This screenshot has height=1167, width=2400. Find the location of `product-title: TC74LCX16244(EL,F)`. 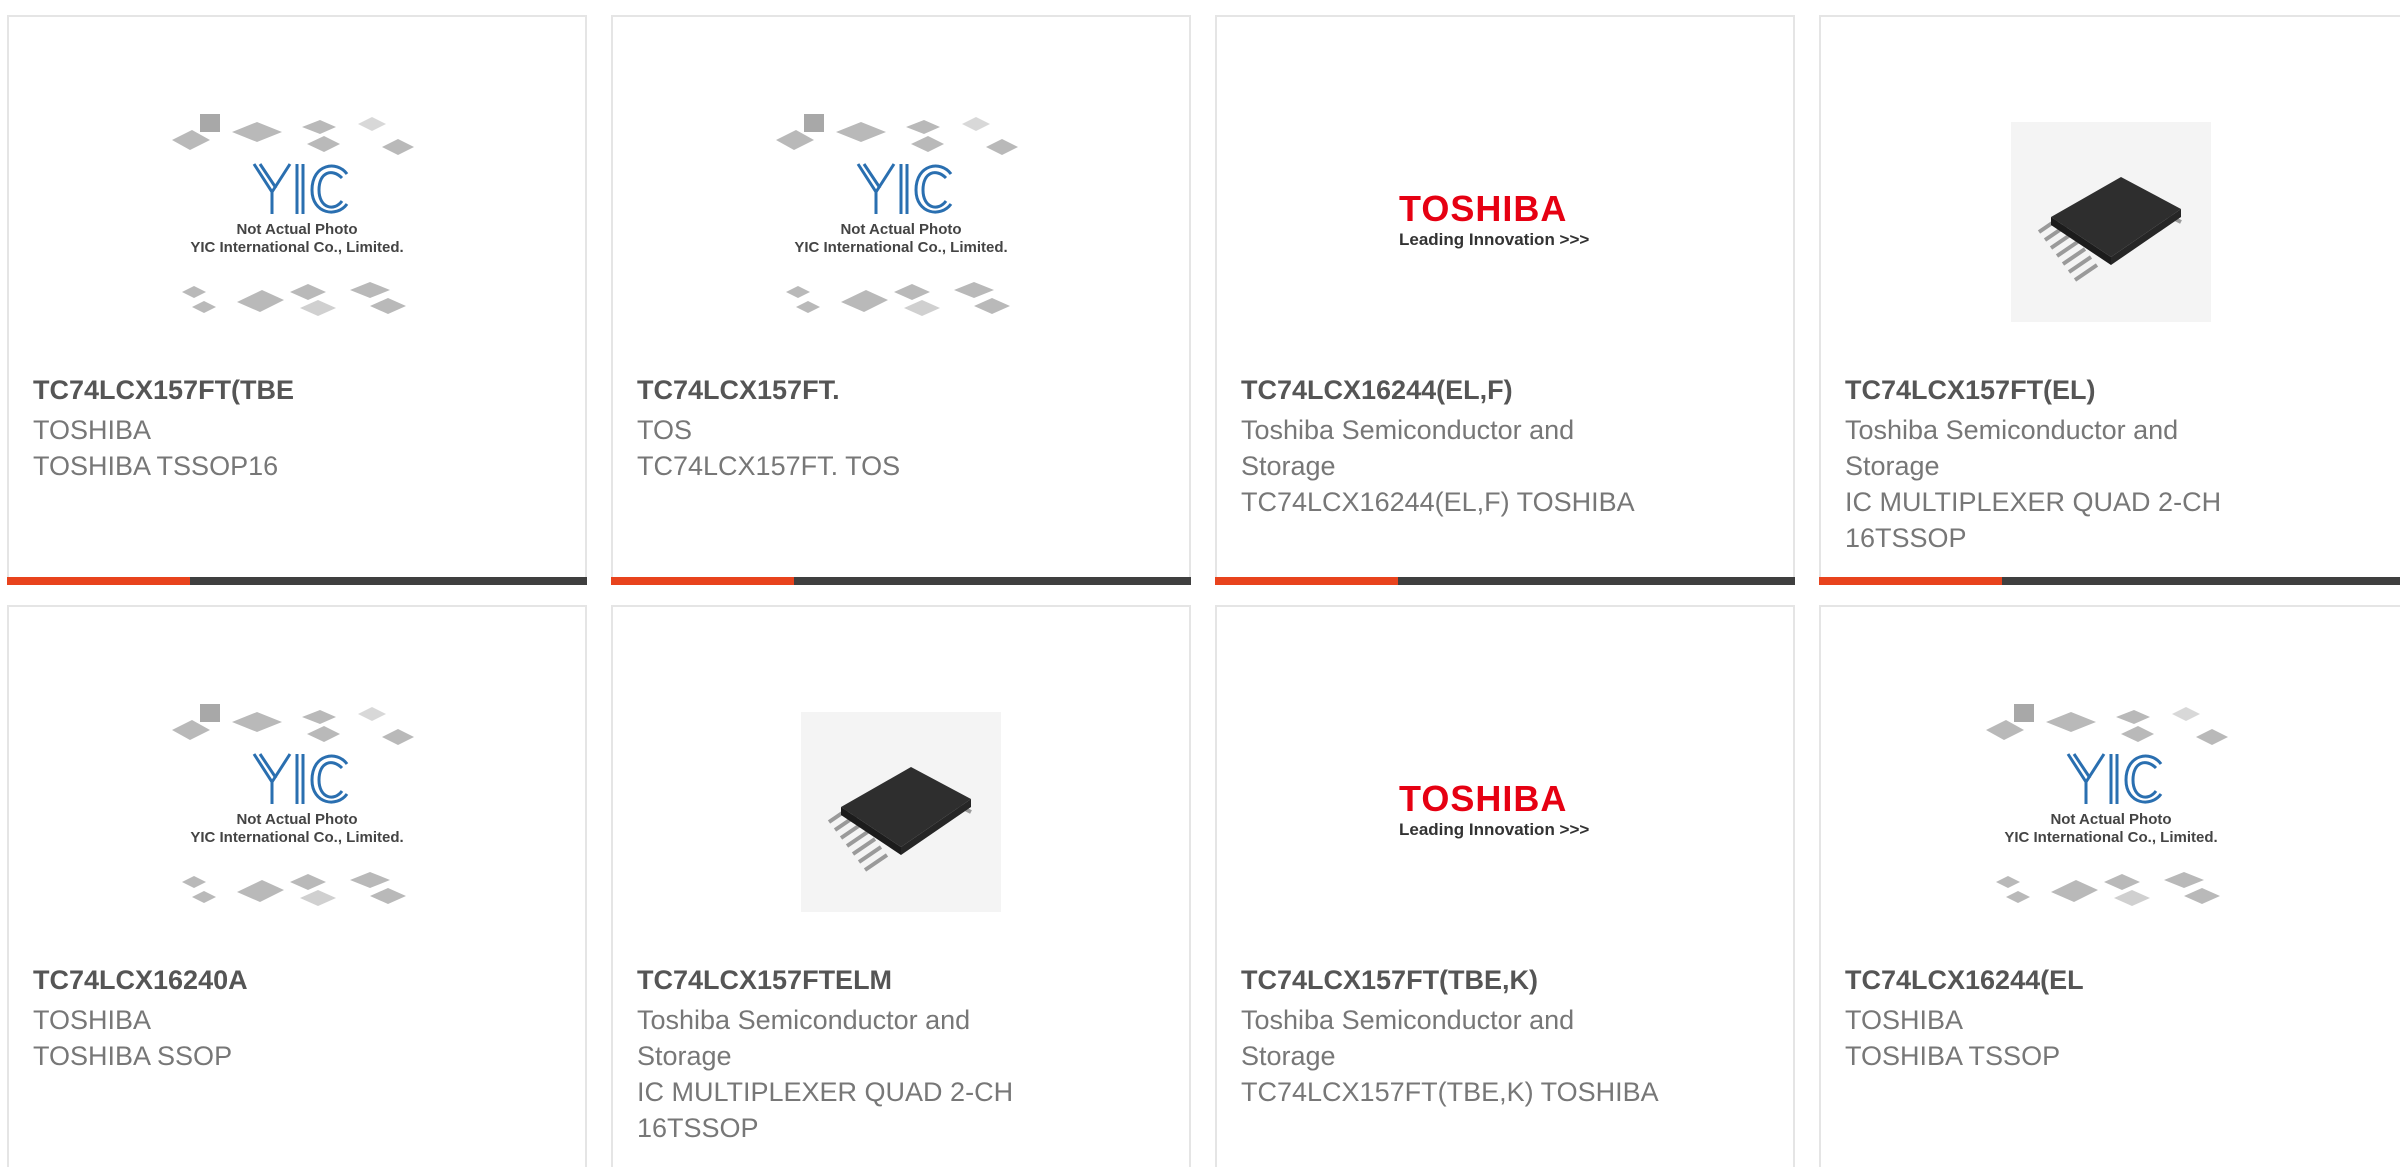

product-title: TC74LCX16244(EL,F) is located at coordinates (1377, 390).